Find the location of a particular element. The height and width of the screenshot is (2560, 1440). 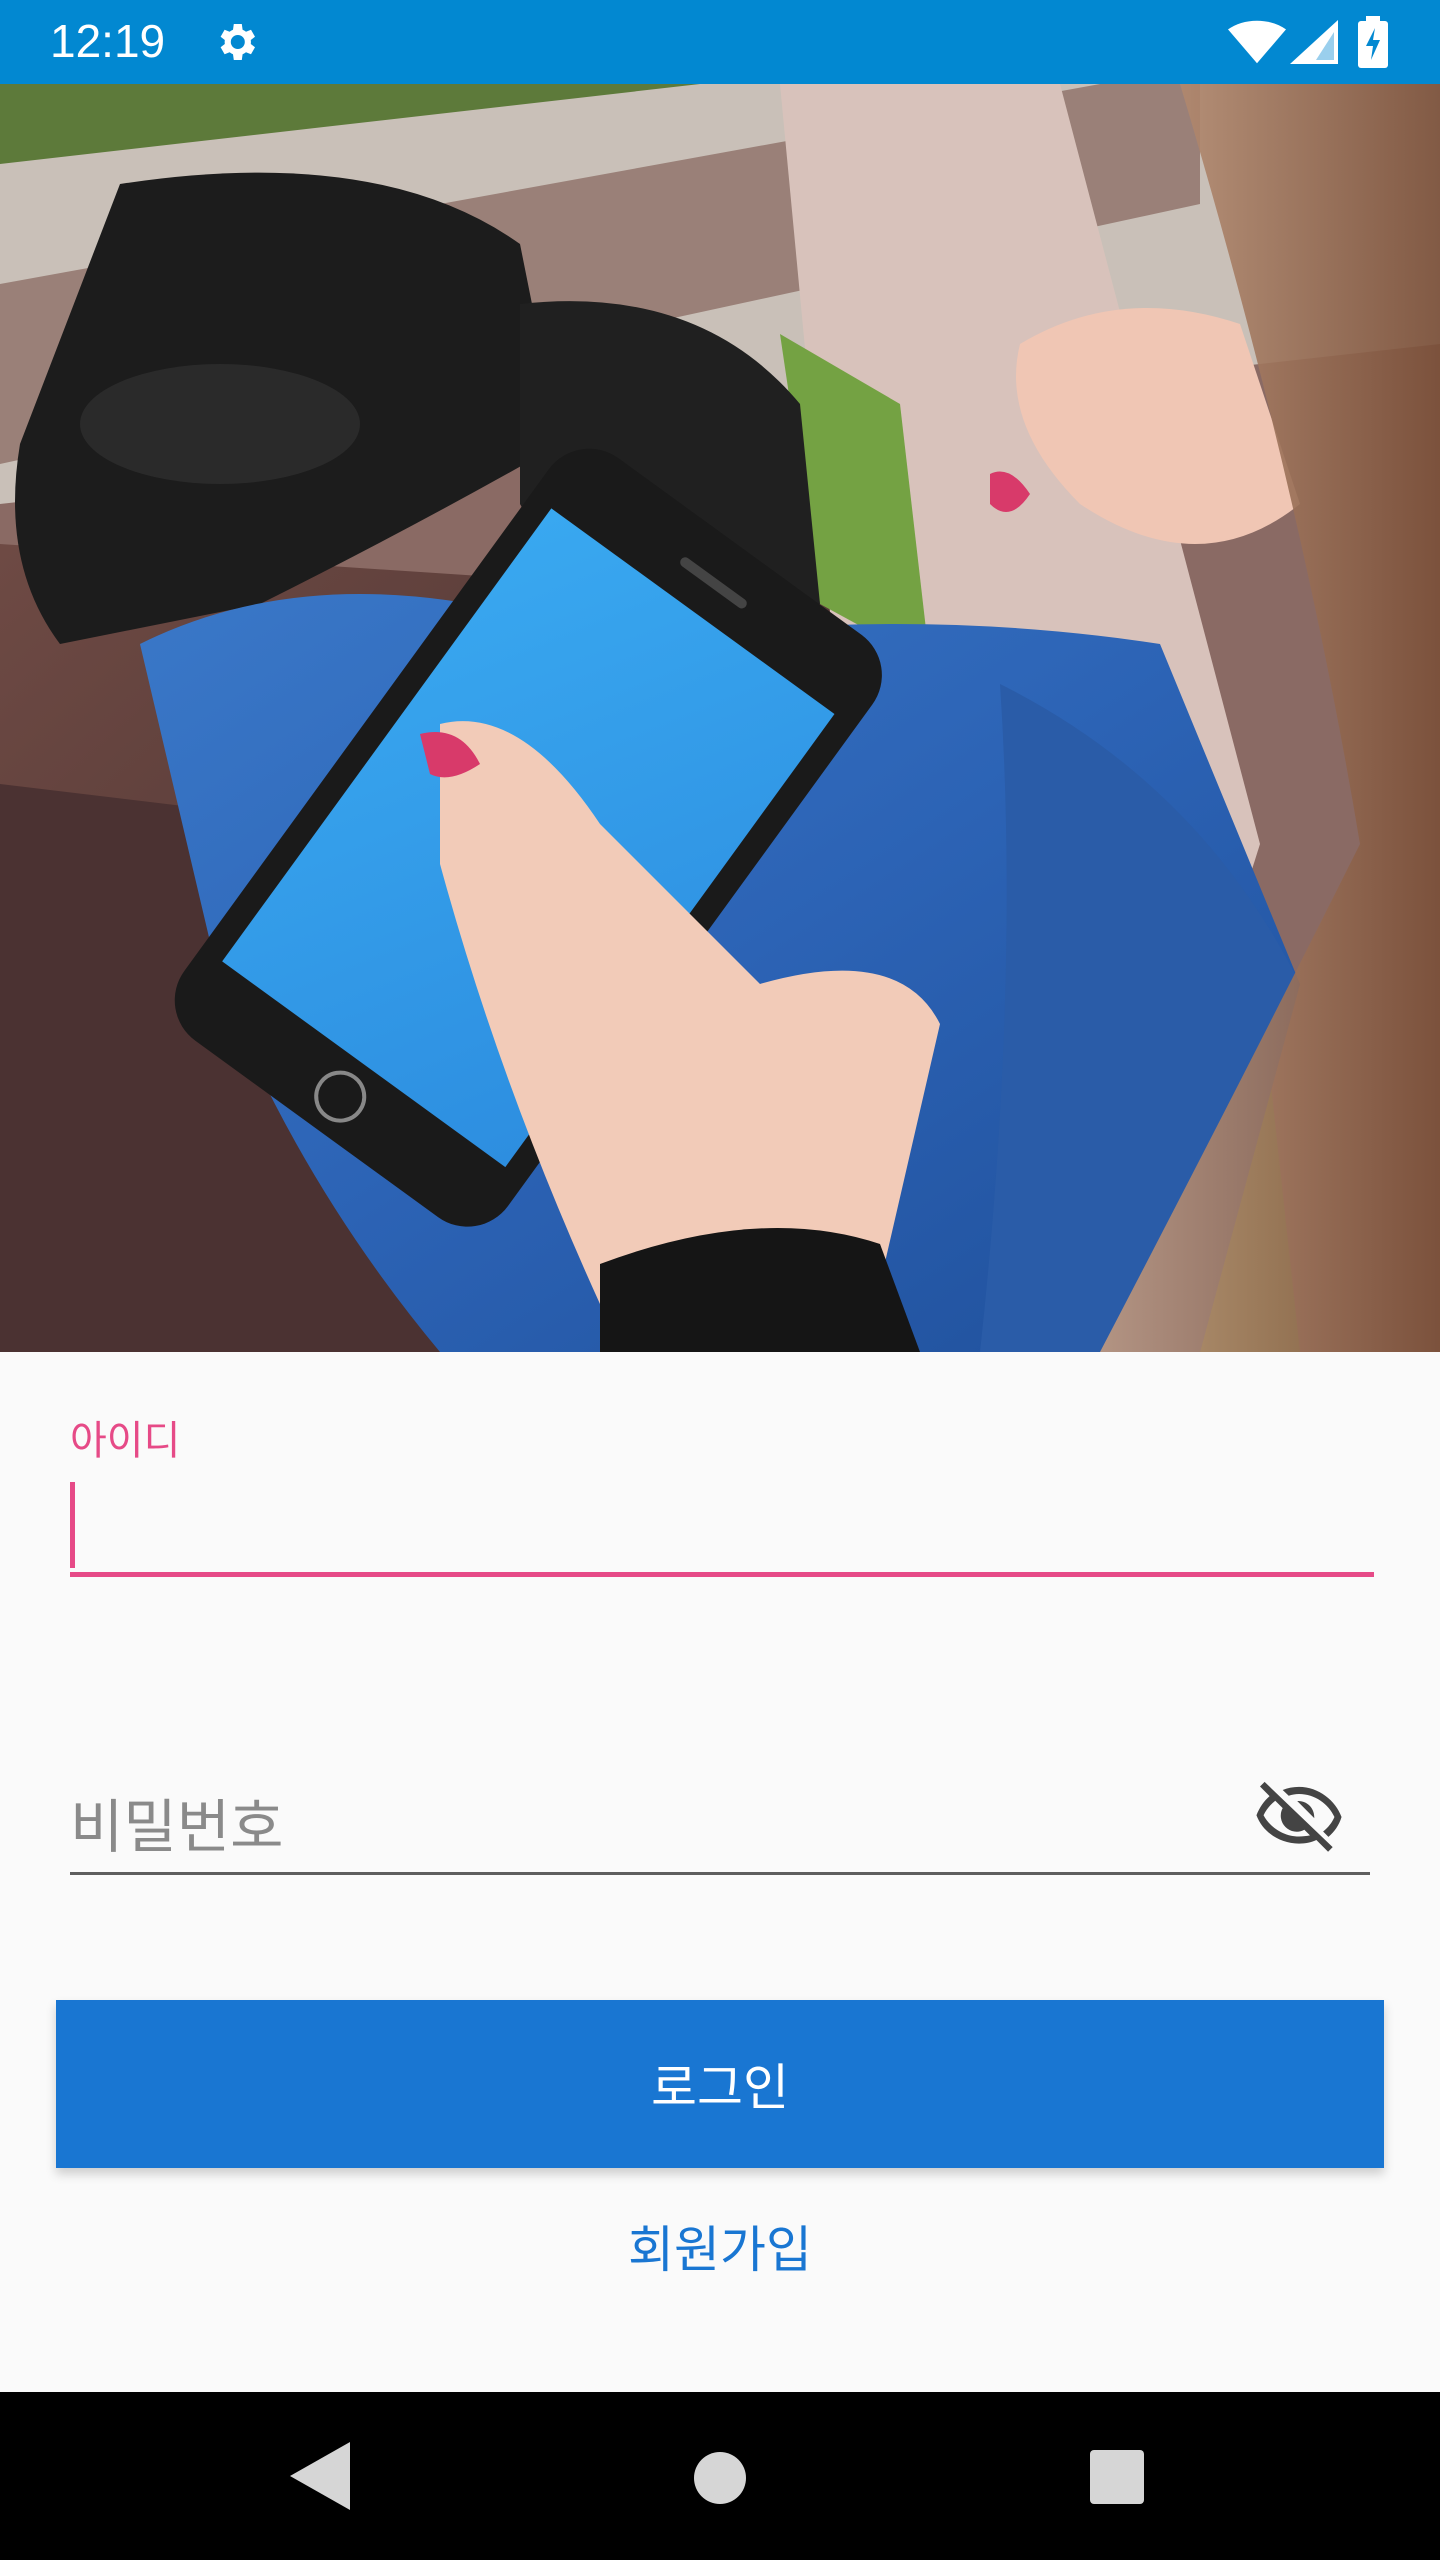

home-icon is located at coordinates (720, 2478).